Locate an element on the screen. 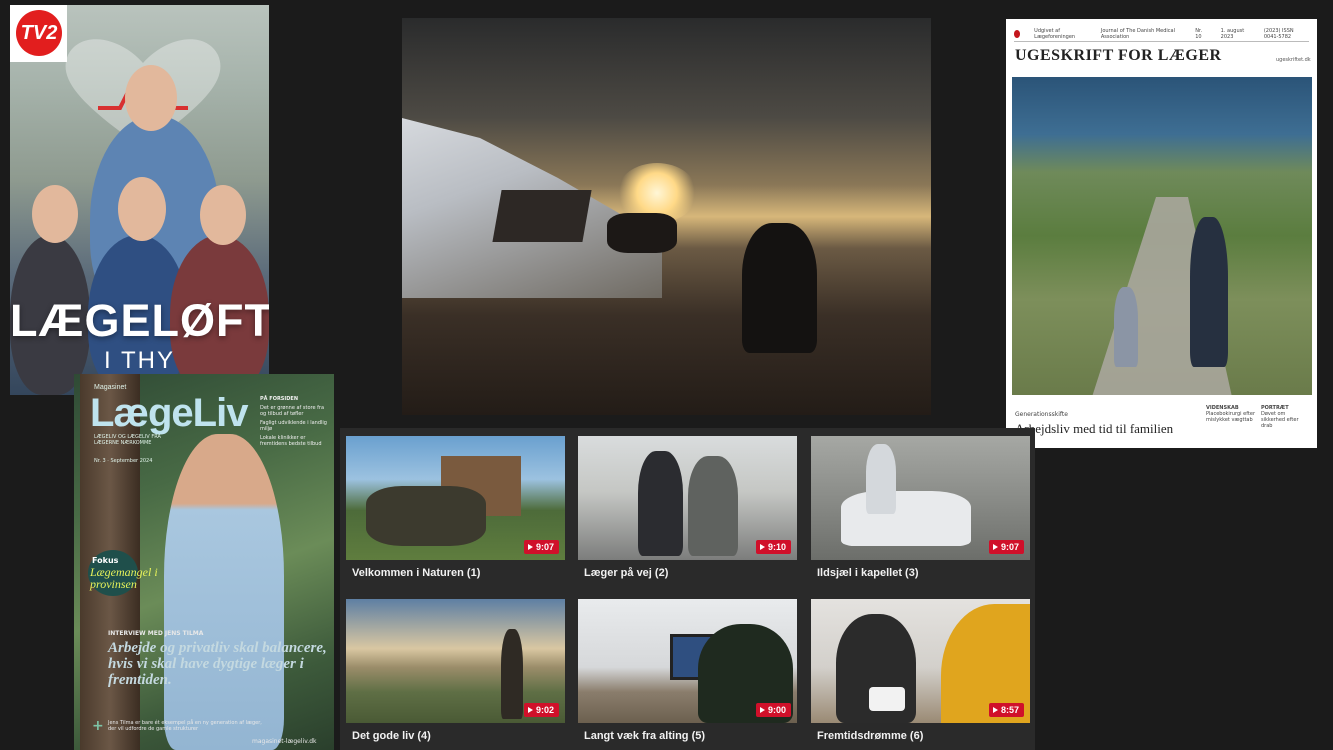 Image resolution: width=1333 pixels, height=750 pixels. blood-pressure-monitor is located at coordinates (887, 699).